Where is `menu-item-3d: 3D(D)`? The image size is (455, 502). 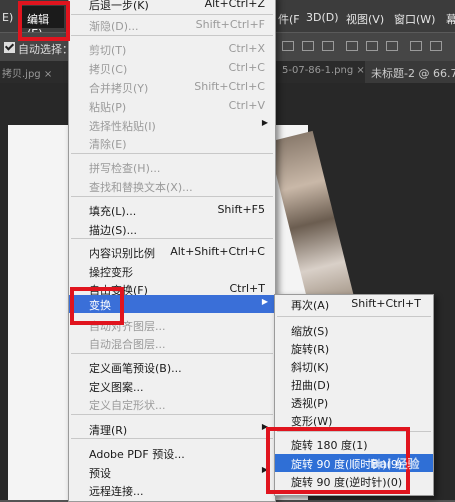
menu-item-3d: 3D(D) is located at coordinates (322, 17).